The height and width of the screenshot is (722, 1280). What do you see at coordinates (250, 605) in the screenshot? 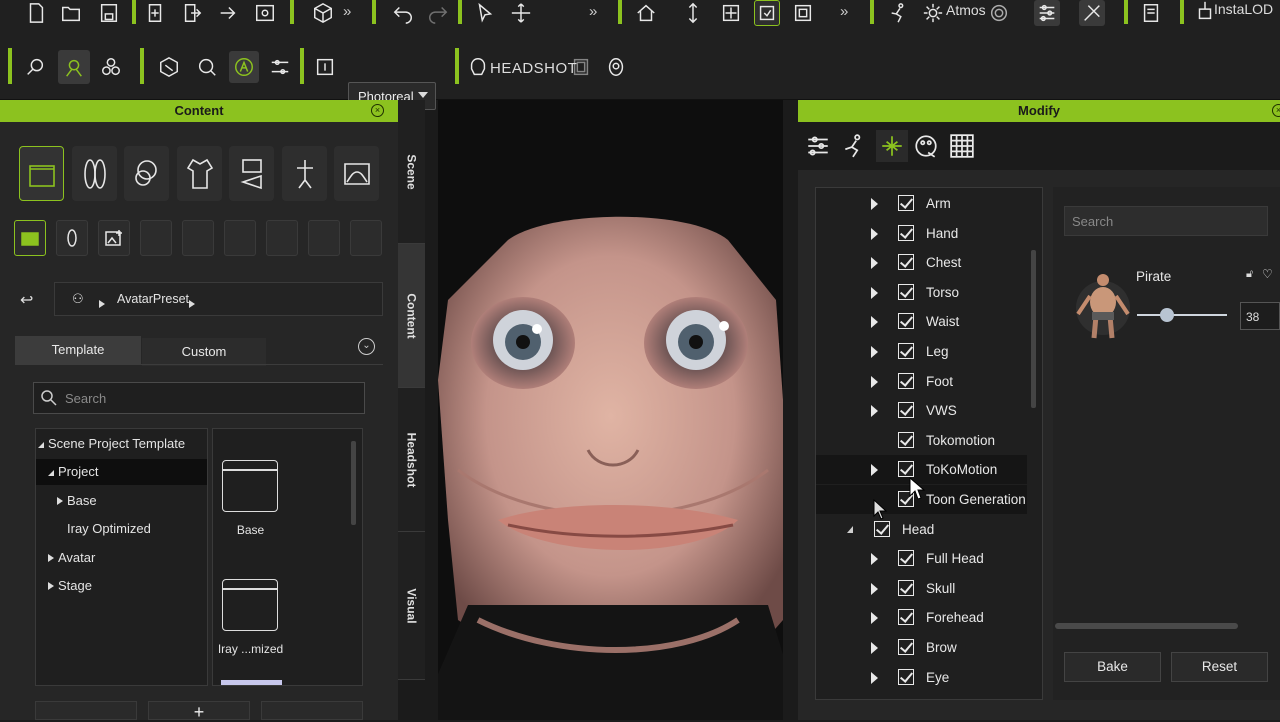
I see `folder-icon` at bounding box center [250, 605].